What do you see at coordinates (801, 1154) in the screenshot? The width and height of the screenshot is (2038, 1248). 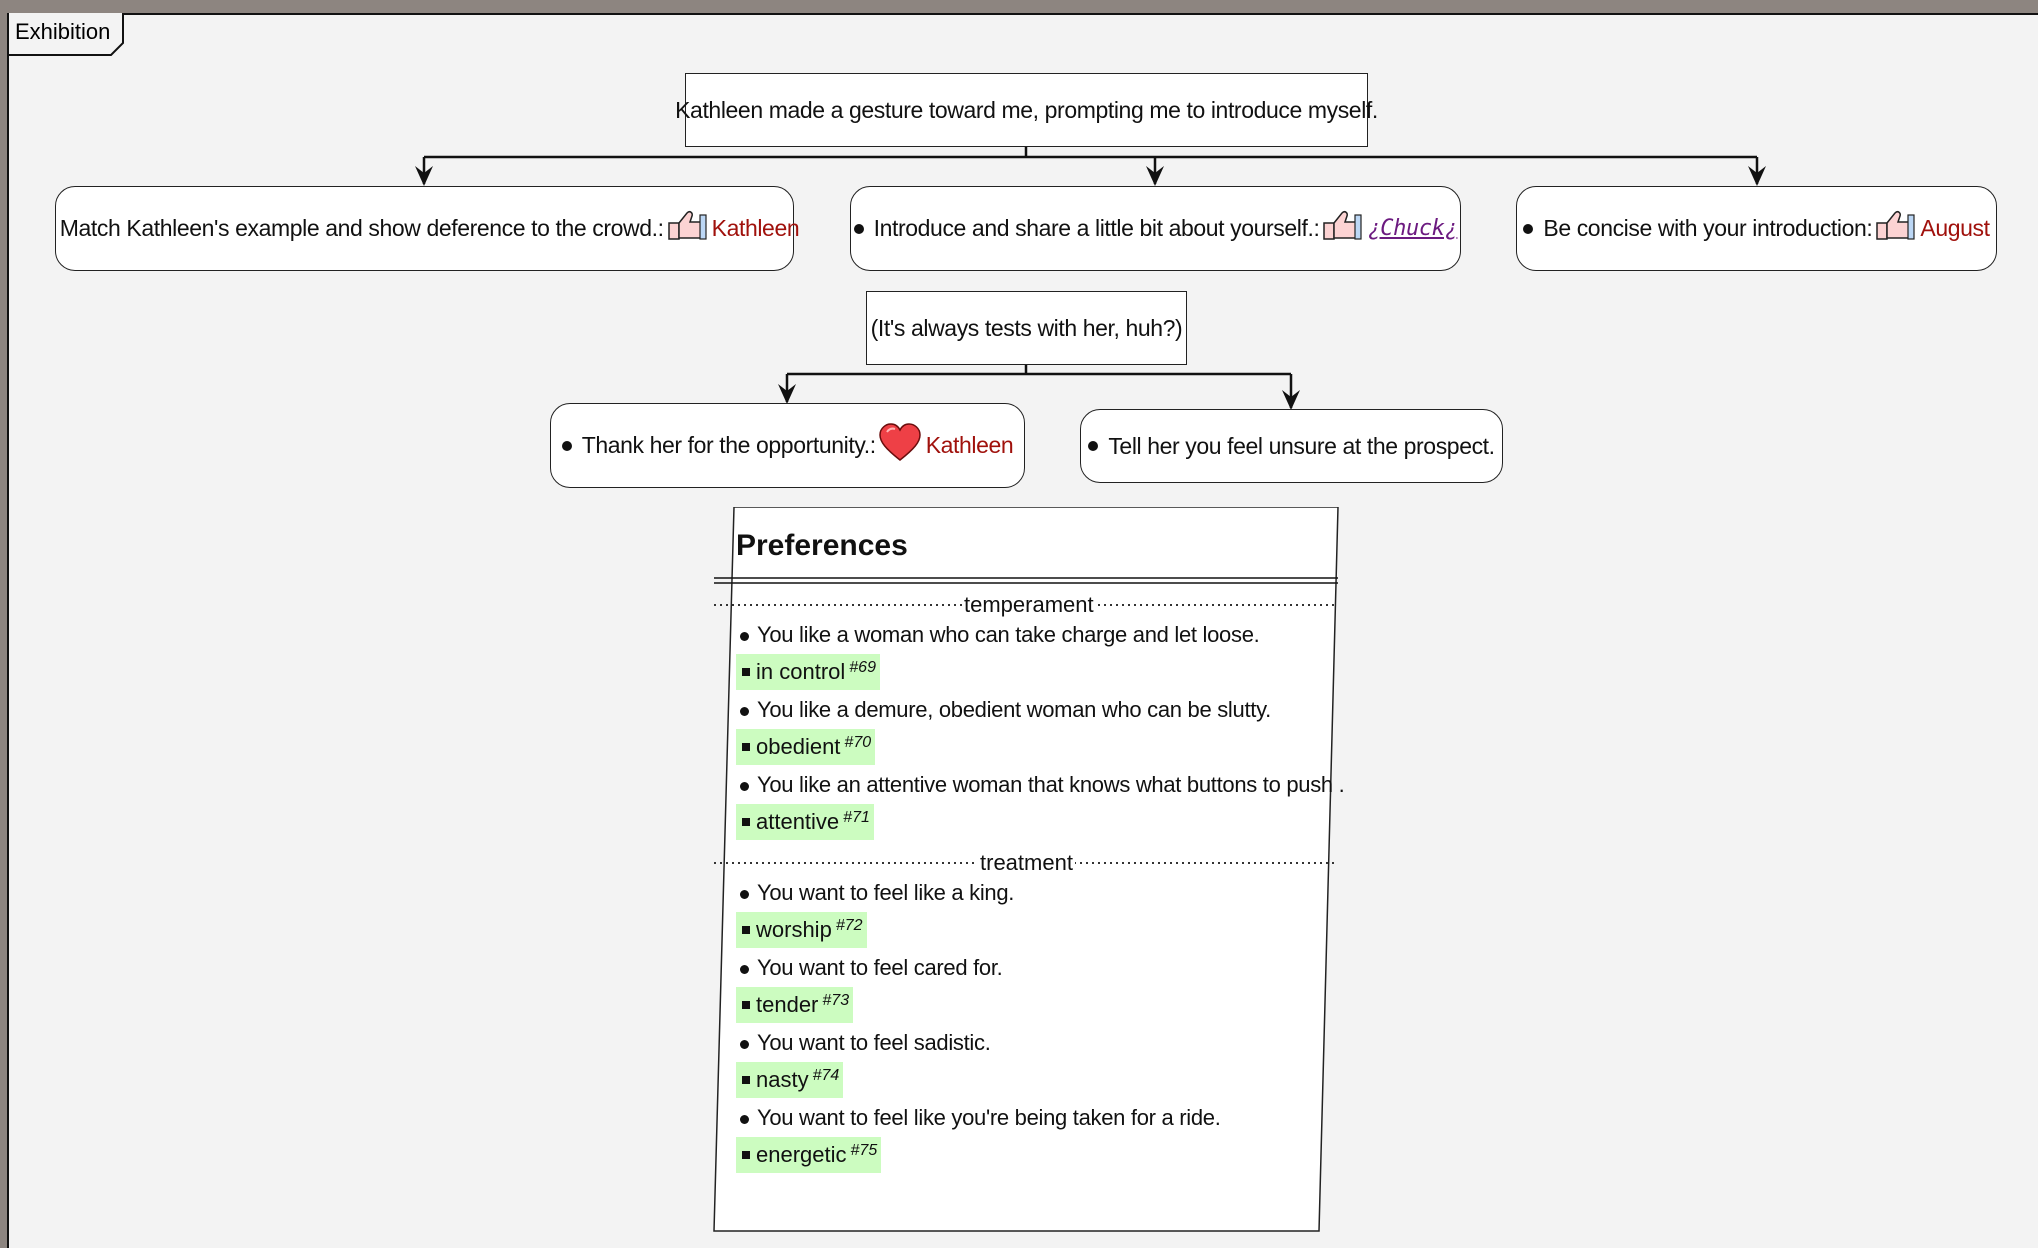 I see `tag-label: energetic` at bounding box center [801, 1154].